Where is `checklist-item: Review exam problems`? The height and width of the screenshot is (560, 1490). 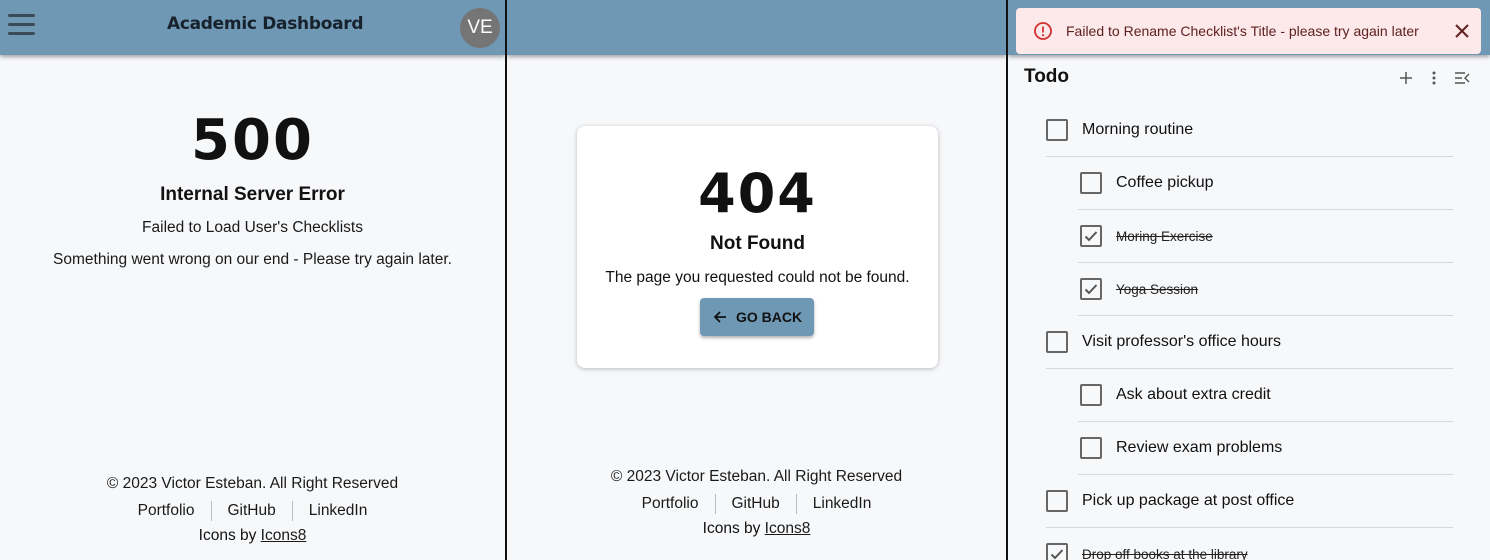
checklist-item: Review exam problems is located at coordinates (1265, 448).